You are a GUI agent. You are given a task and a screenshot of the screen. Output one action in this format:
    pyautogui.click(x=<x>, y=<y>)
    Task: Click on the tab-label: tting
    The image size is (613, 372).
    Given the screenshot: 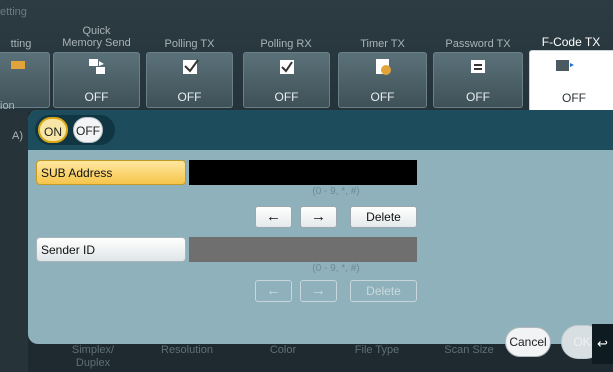 What is the action you would take?
    pyautogui.click(x=21, y=44)
    